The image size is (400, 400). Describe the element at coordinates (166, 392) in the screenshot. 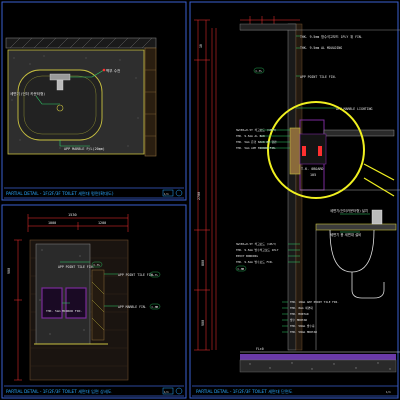

I see `elev-sheet-mark: 1/1` at that location.